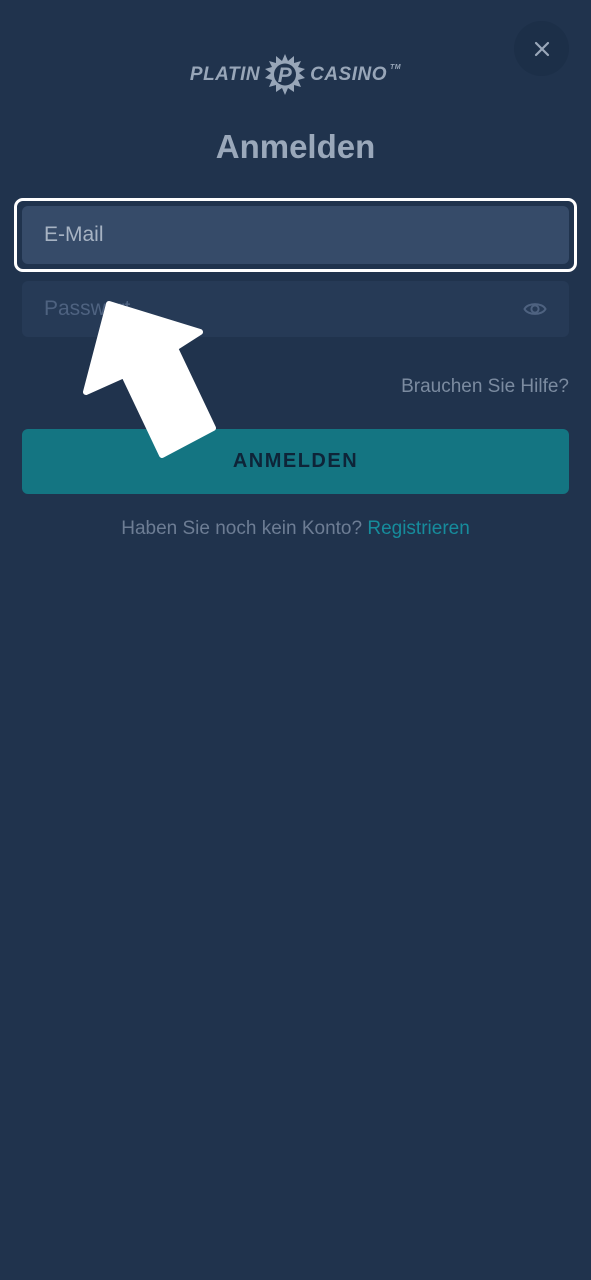  What do you see at coordinates (418, 528) in the screenshot?
I see `register-link: Registrieren` at bounding box center [418, 528].